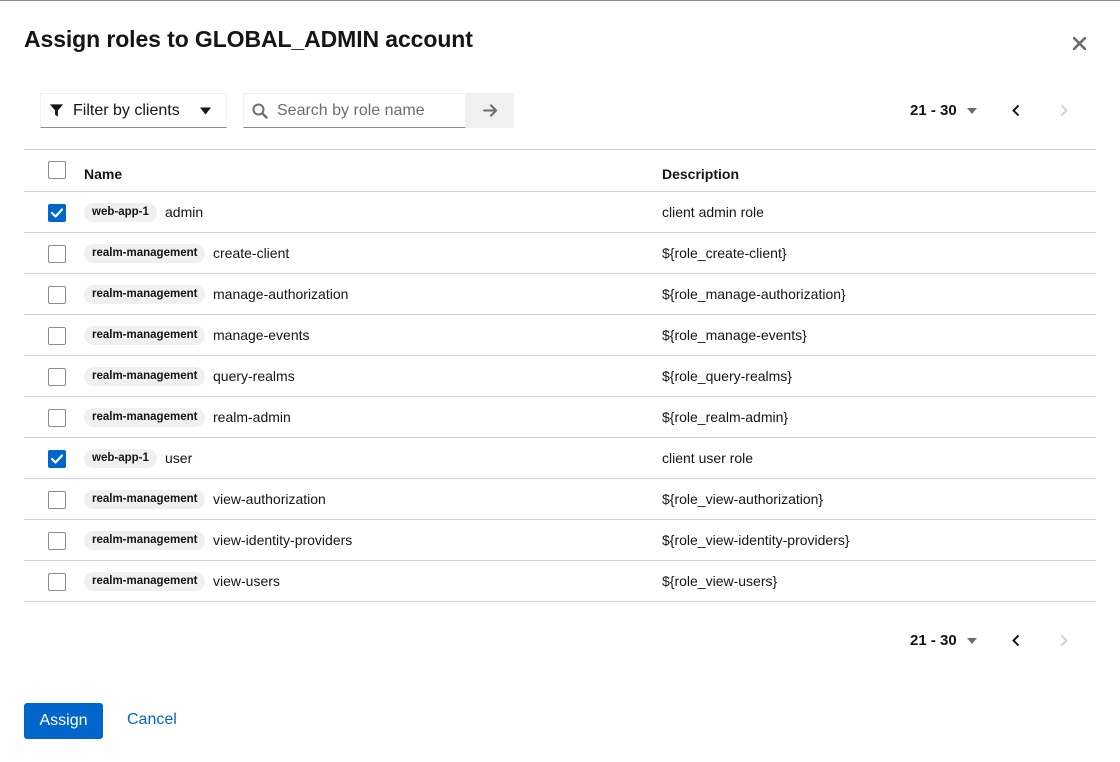  I want to click on role-description: ${role_query-realms}, so click(727, 376).